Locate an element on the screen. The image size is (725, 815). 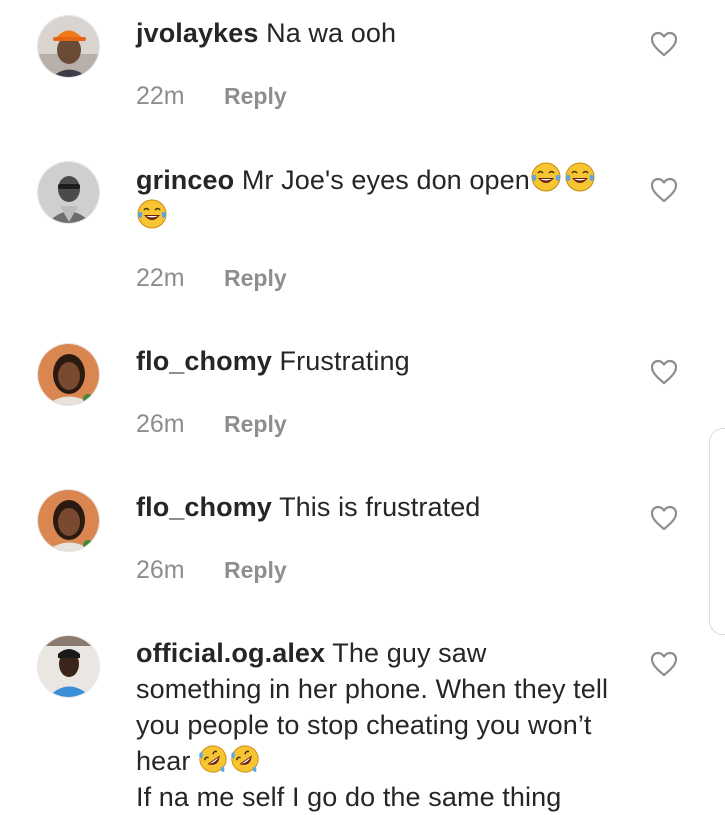
comment-body: Frustrating is located at coordinates (344, 361).